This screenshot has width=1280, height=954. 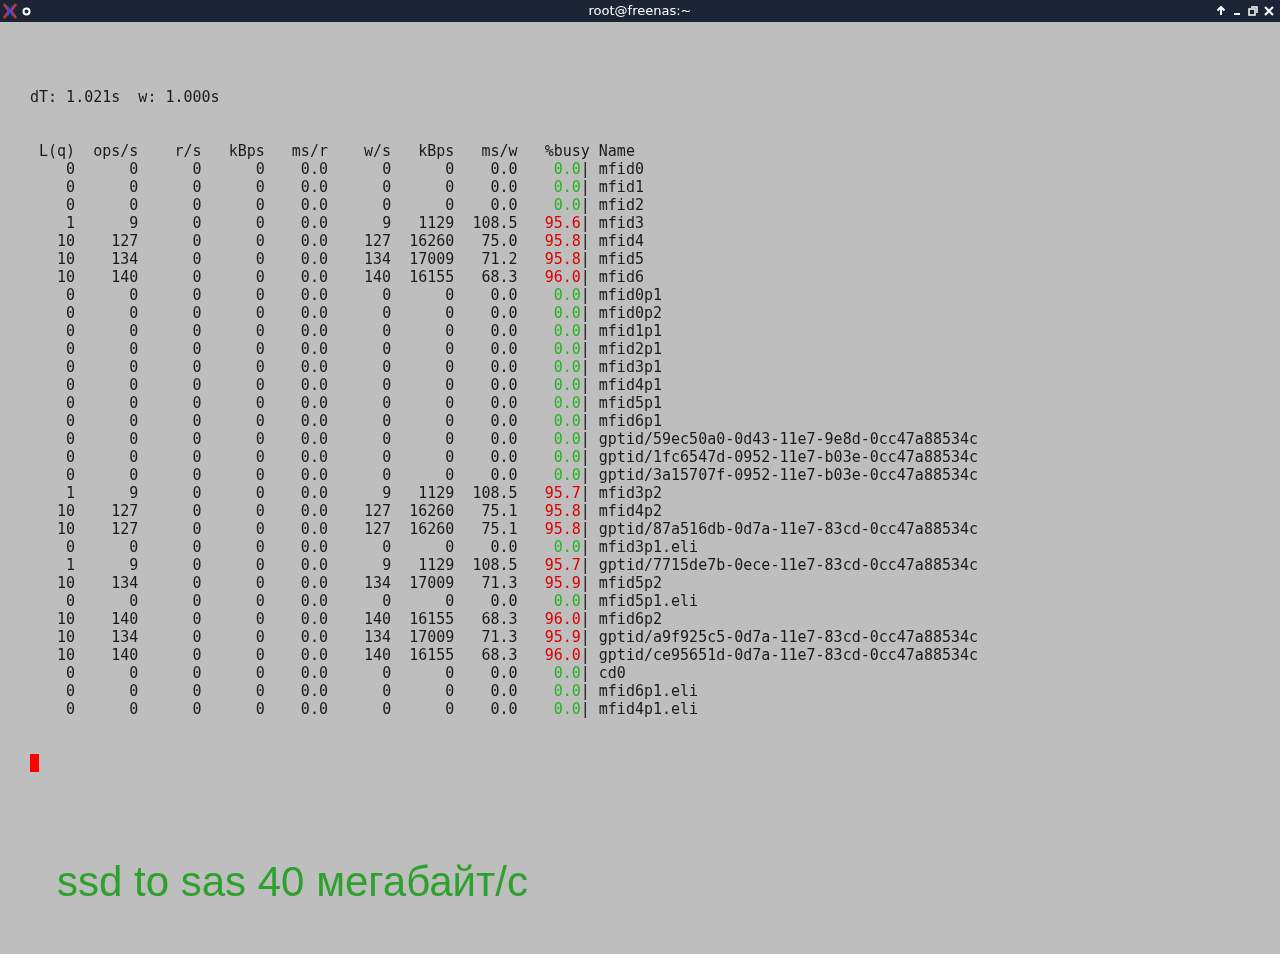 What do you see at coordinates (630, 619) in the screenshot?
I see `device-name: mfid6p2` at bounding box center [630, 619].